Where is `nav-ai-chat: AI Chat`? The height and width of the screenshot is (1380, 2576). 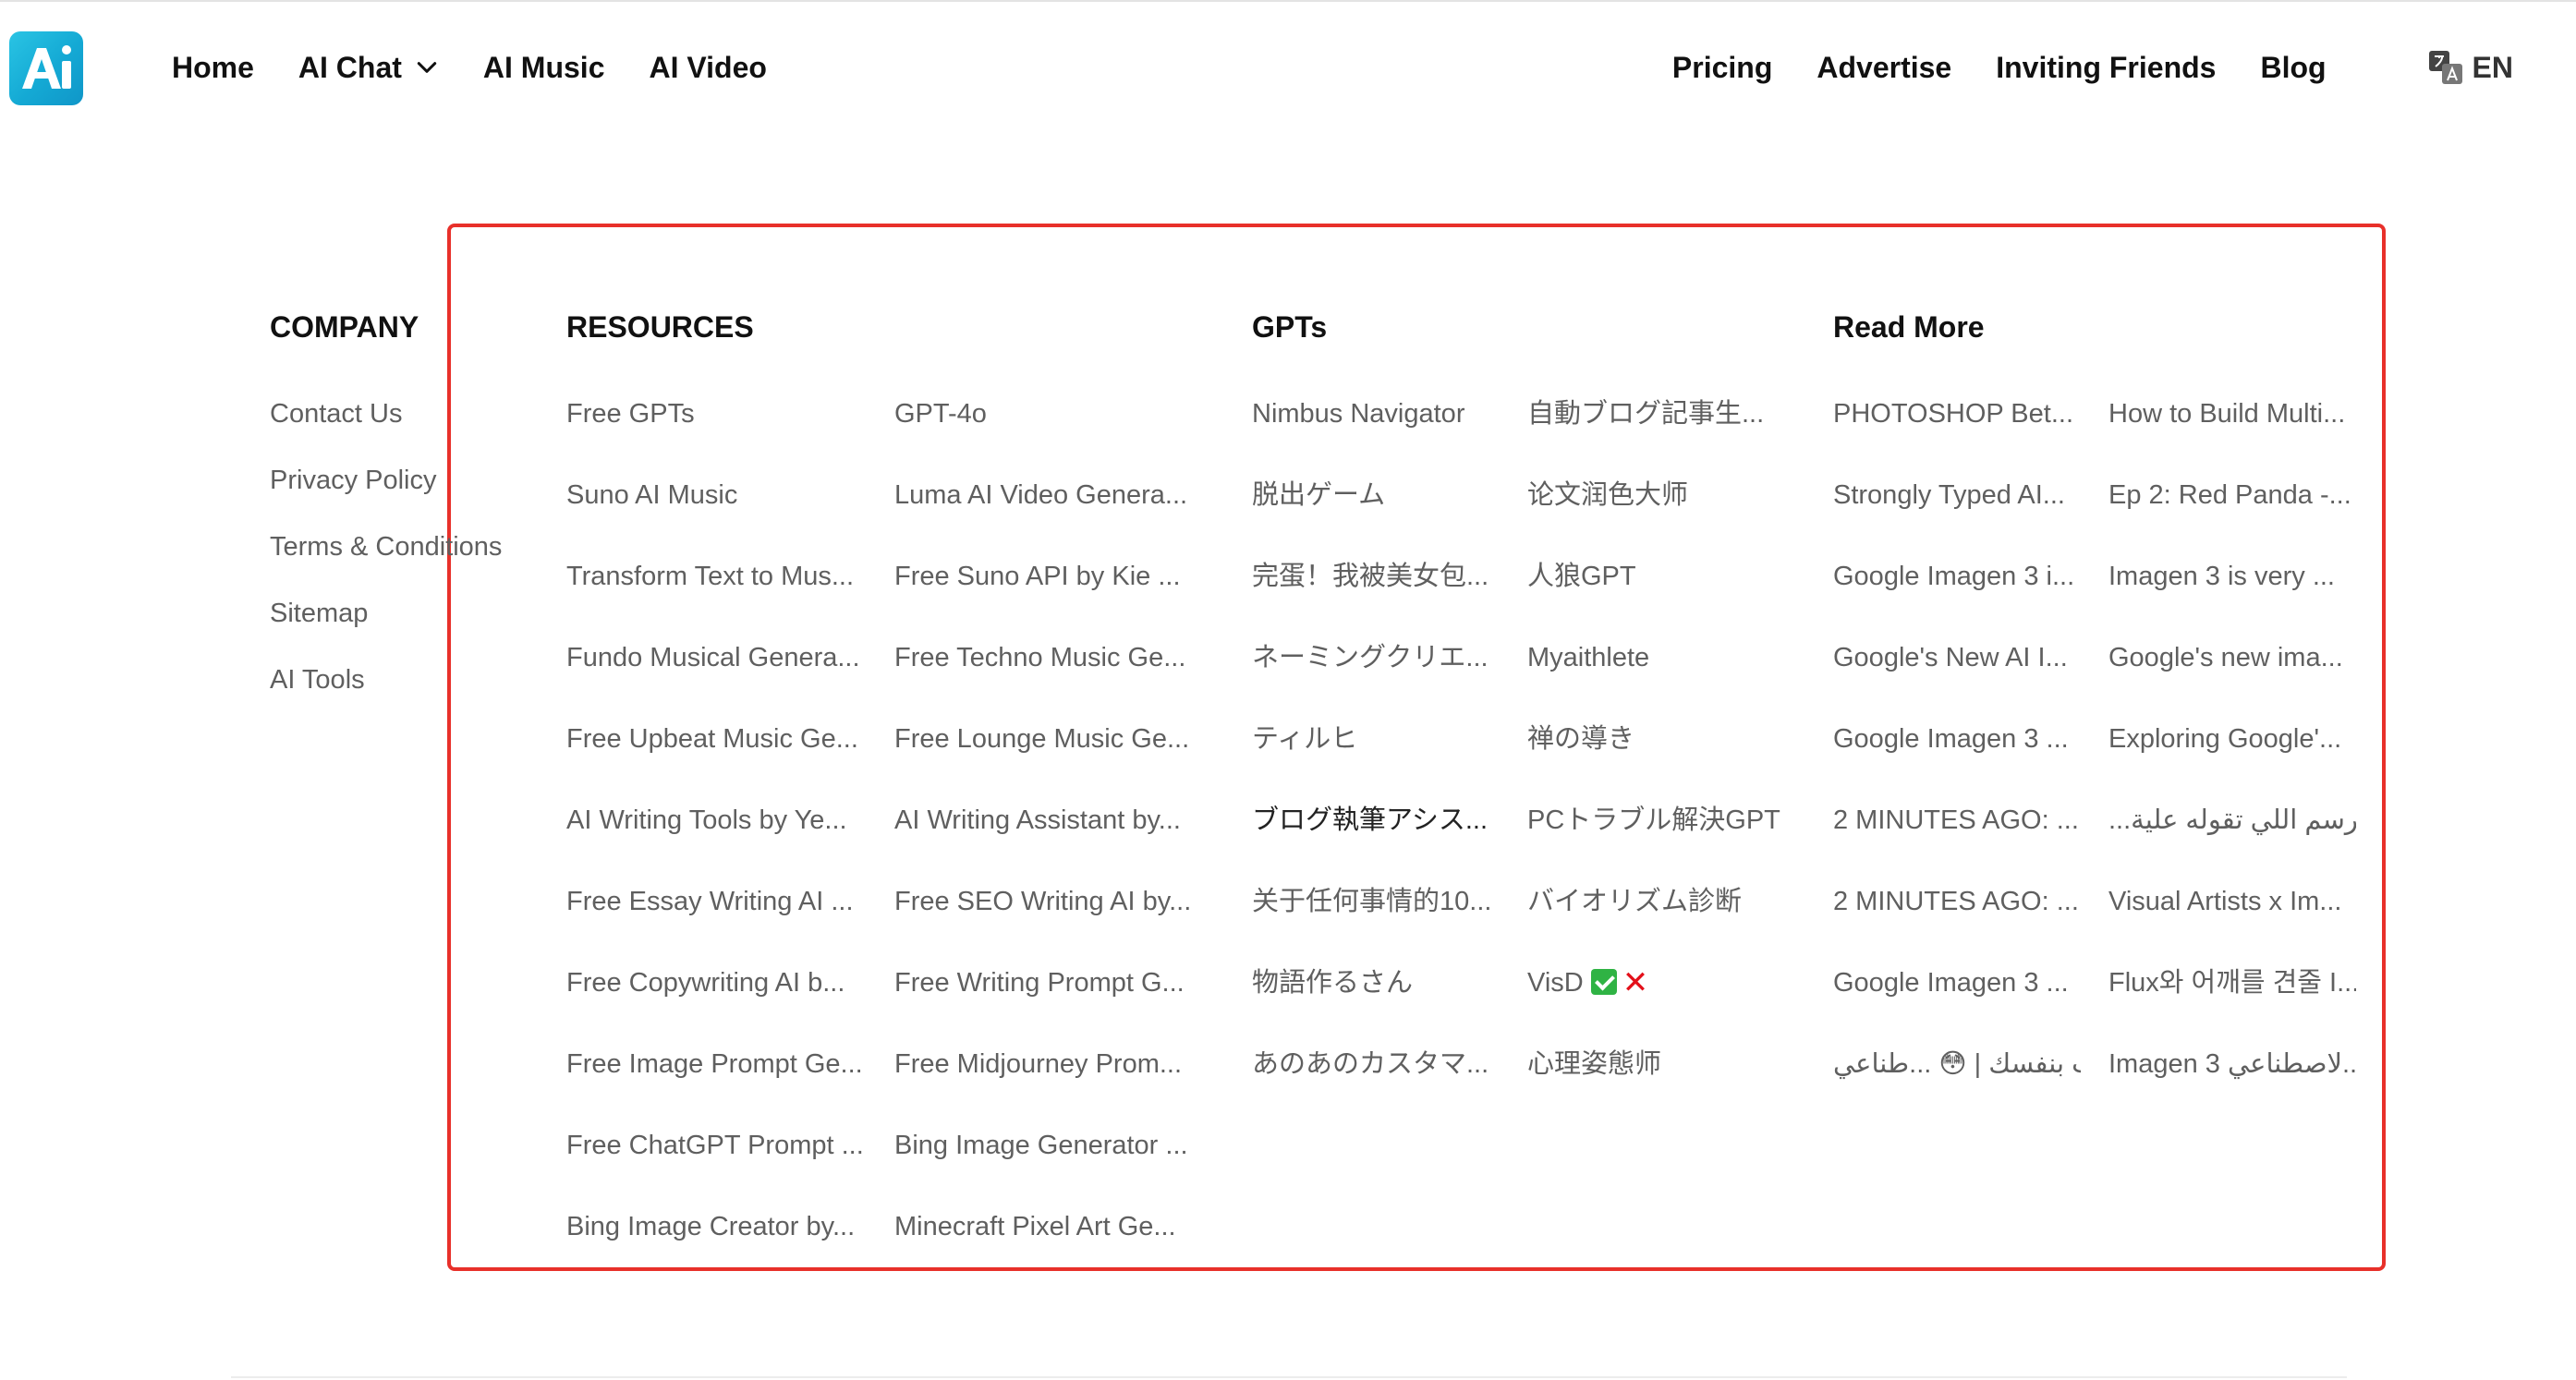
nav-ai-chat: AI Chat is located at coordinates (368, 68).